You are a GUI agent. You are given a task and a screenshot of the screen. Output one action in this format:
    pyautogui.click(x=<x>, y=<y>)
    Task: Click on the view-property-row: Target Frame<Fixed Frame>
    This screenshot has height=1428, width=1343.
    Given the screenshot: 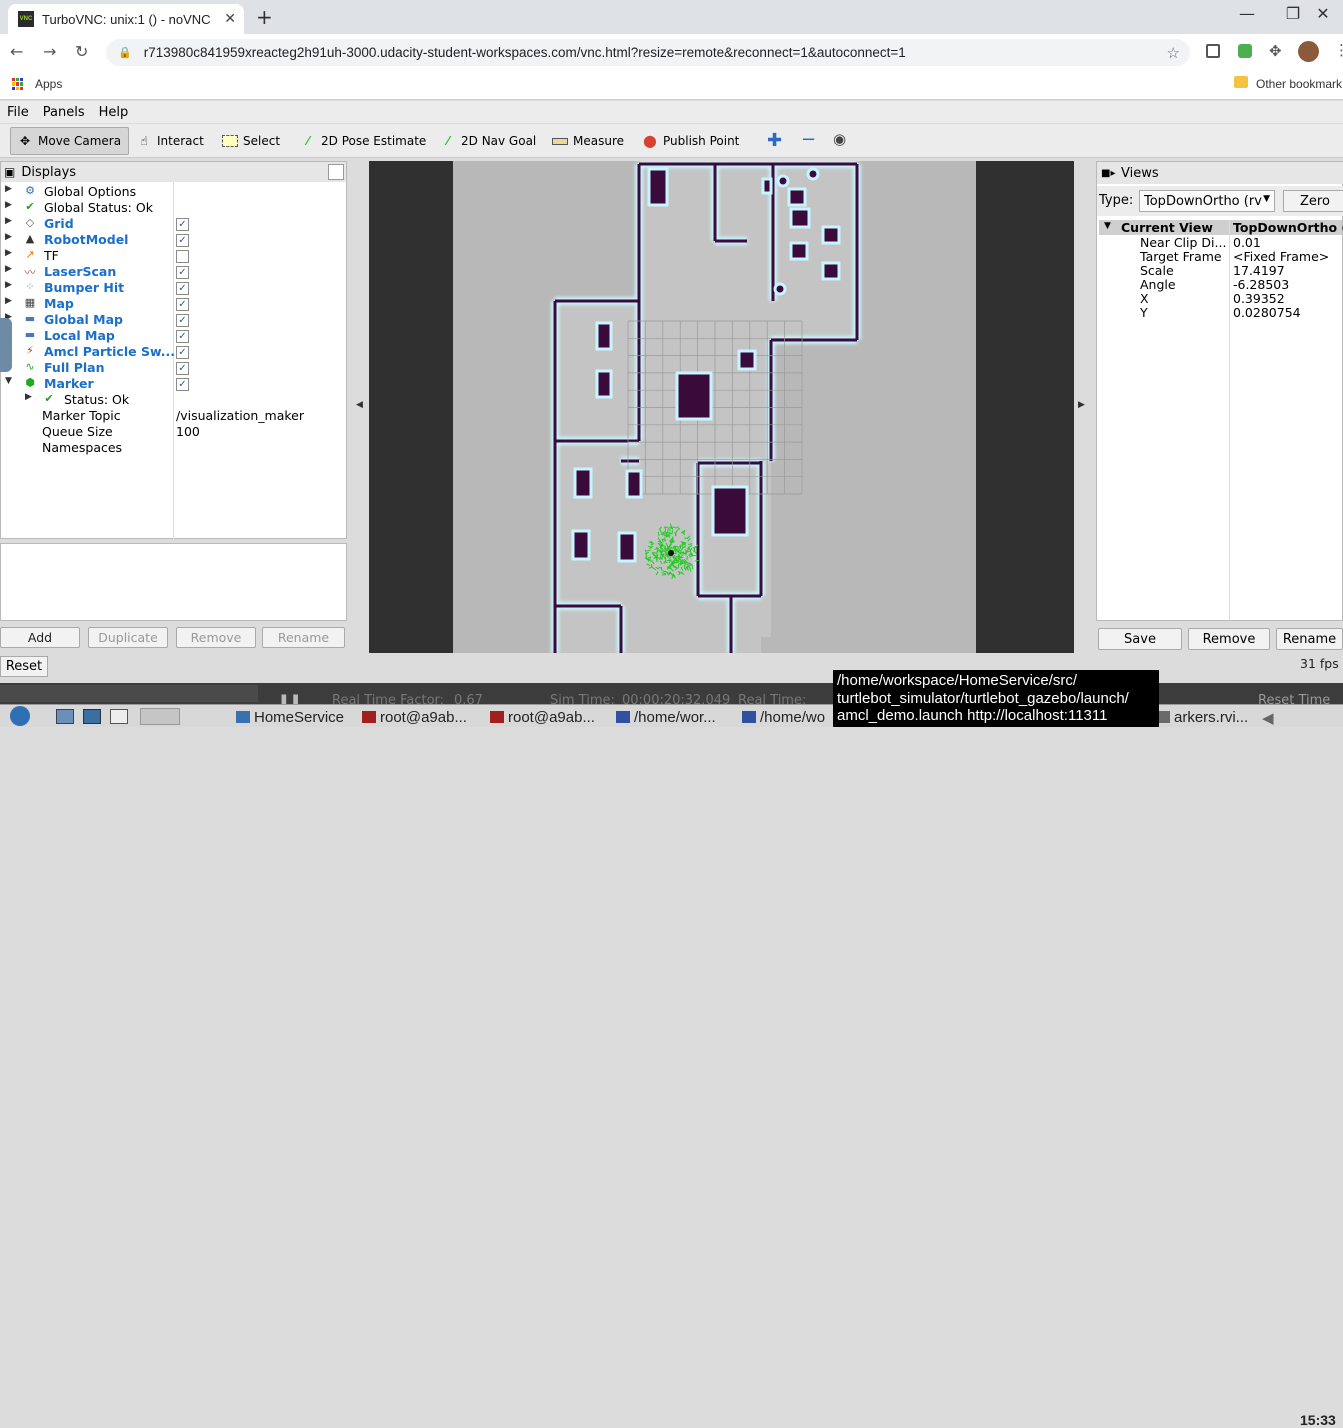 What is the action you would take?
    pyautogui.click(x=1220, y=256)
    